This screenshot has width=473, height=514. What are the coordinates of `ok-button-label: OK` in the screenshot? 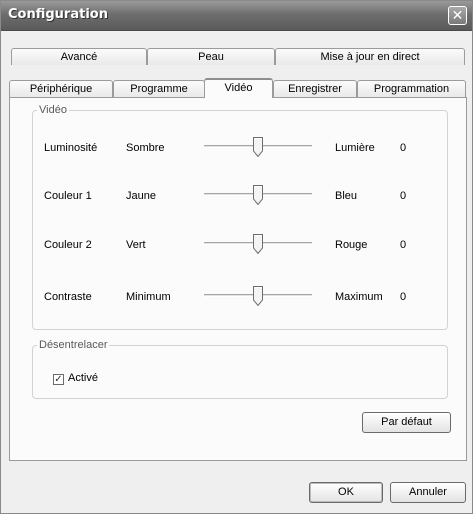 It's located at (346, 492).